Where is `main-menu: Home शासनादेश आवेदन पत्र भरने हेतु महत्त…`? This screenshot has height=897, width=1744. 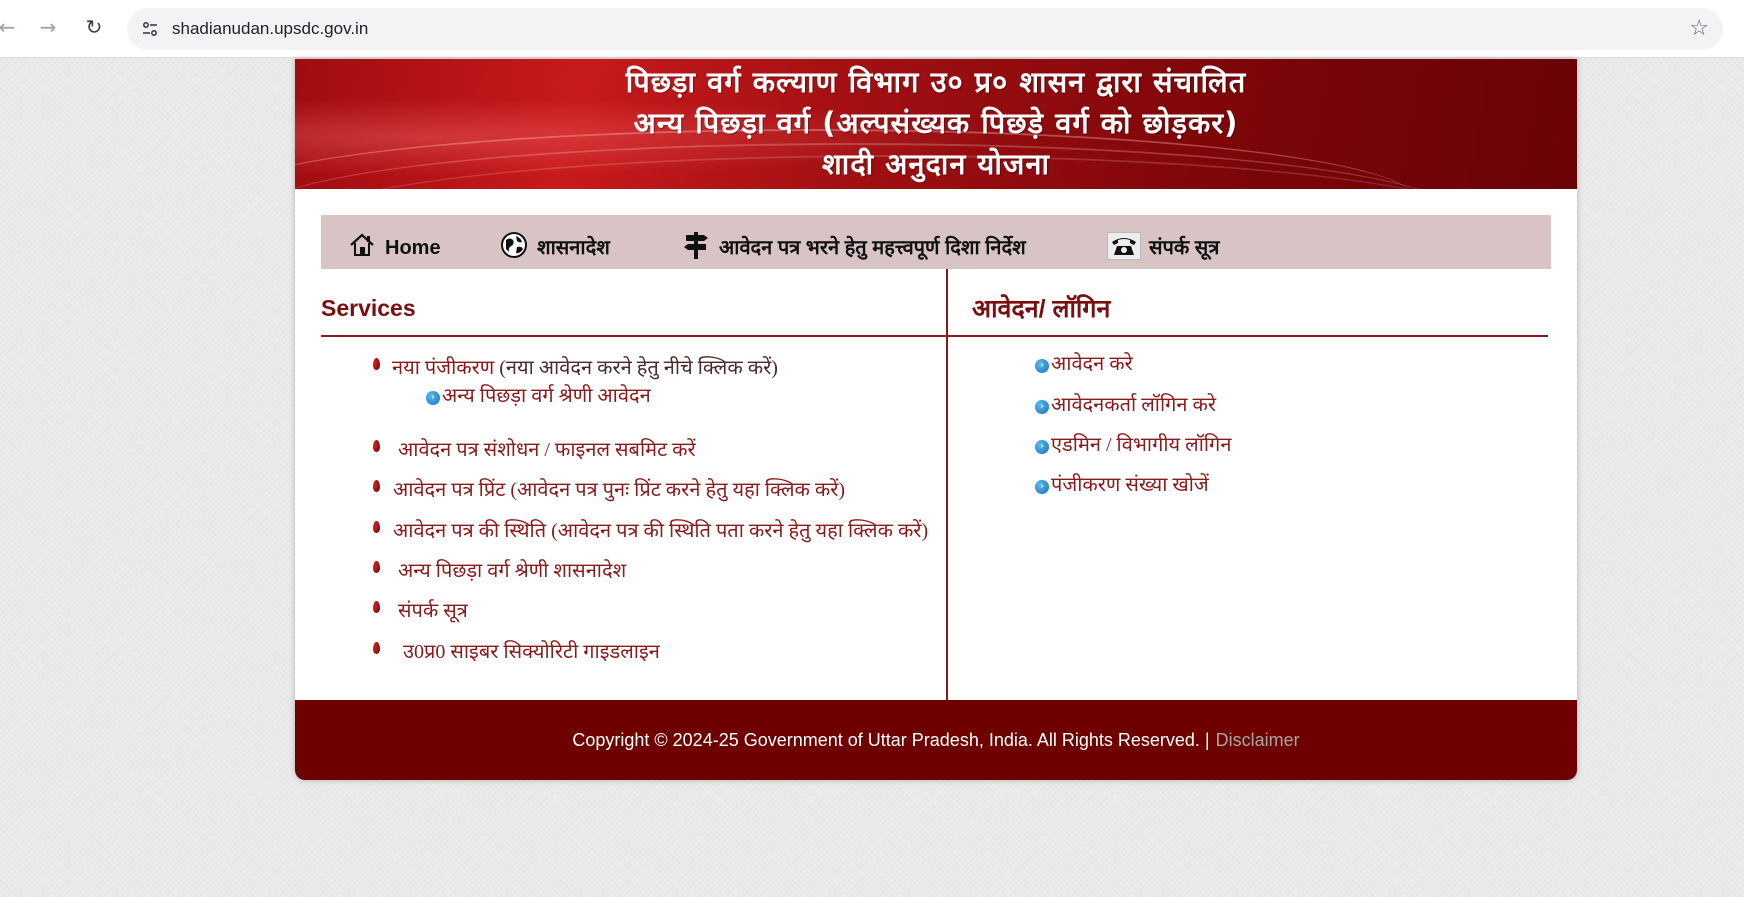
main-menu: Home शासनादेश आवेदन पत्र भरने हेतु महत्त… is located at coordinates (936, 242).